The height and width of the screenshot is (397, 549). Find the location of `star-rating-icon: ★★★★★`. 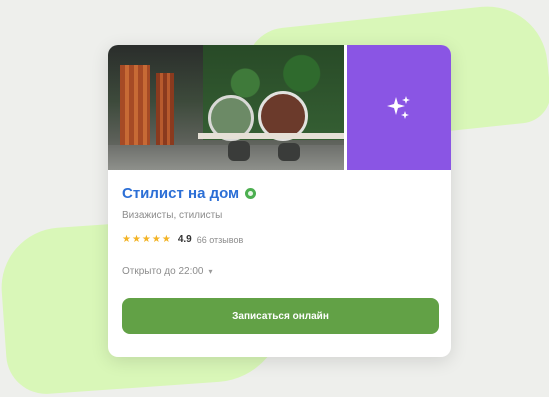

star-rating-icon: ★★★★★ is located at coordinates (147, 239).